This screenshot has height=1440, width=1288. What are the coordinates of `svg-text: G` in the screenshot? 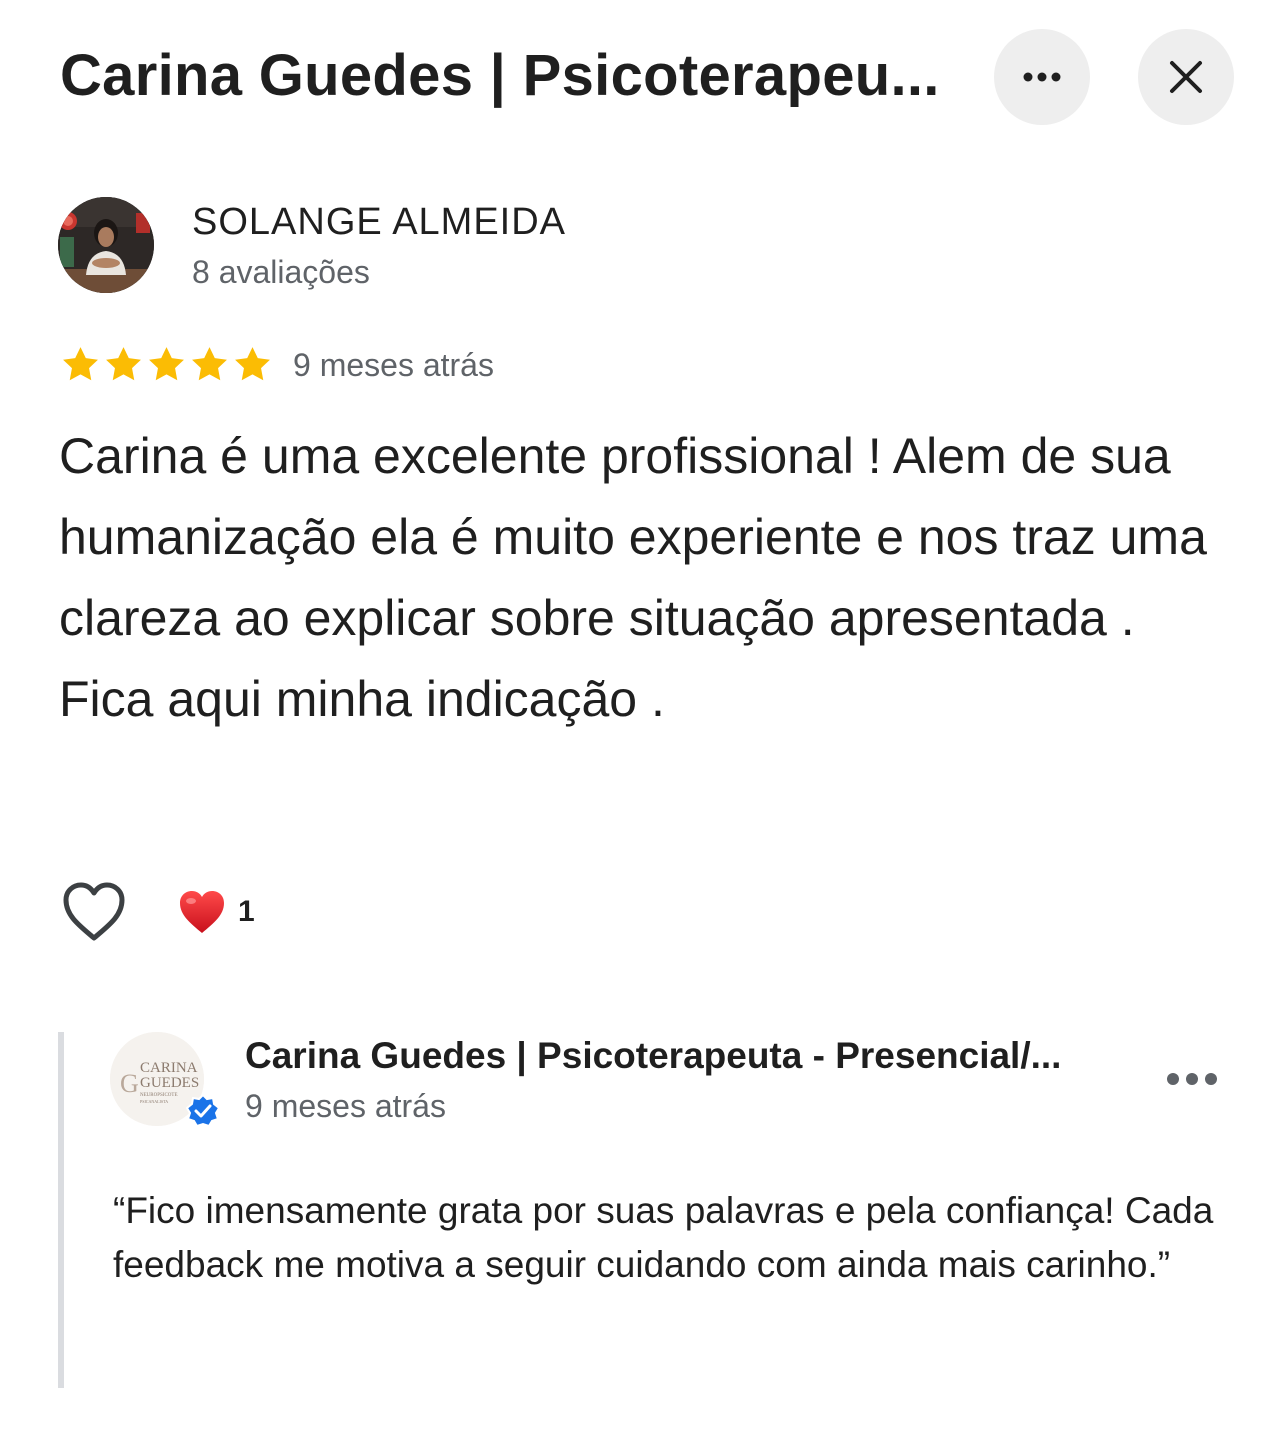 It's located at (129, 1083).